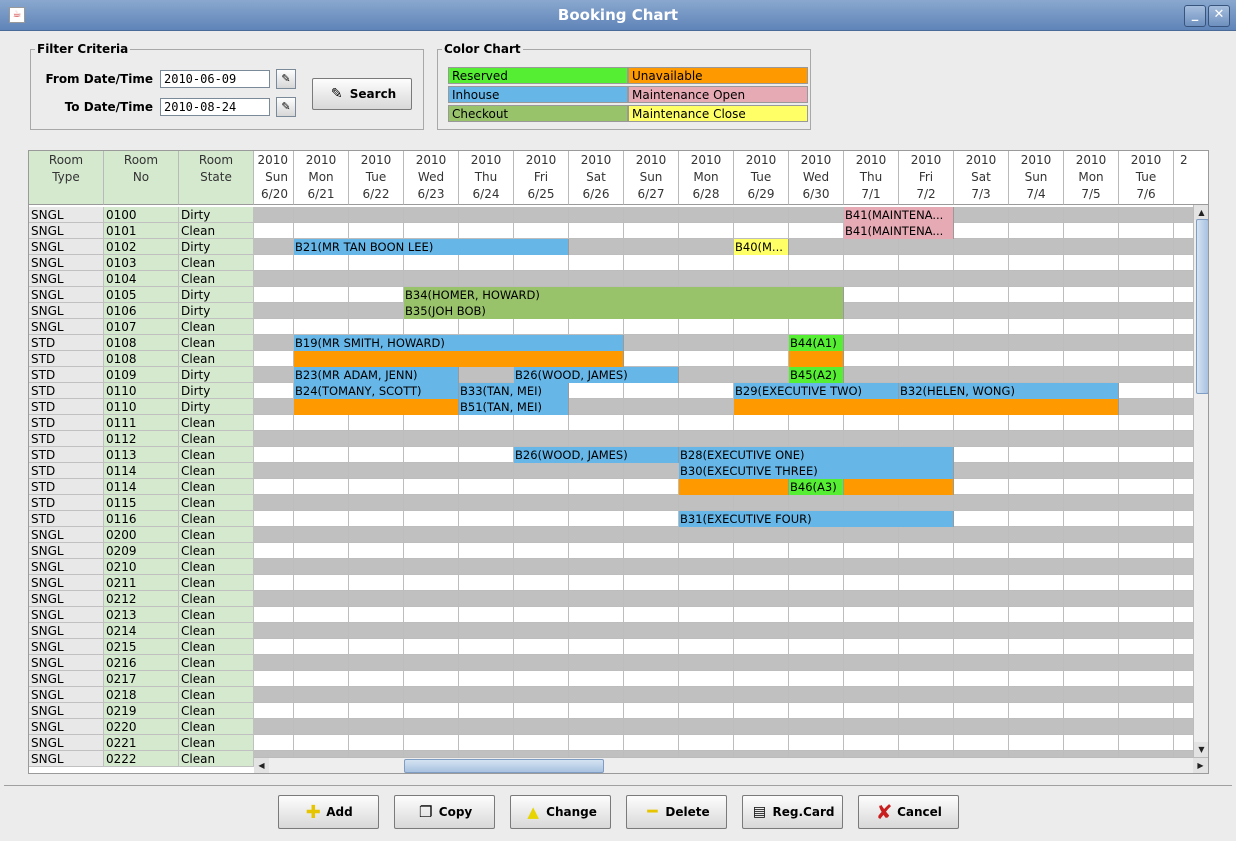 The height and width of the screenshot is (841, 1236). I want to click on minimize-button: _, so click(1195, 16).